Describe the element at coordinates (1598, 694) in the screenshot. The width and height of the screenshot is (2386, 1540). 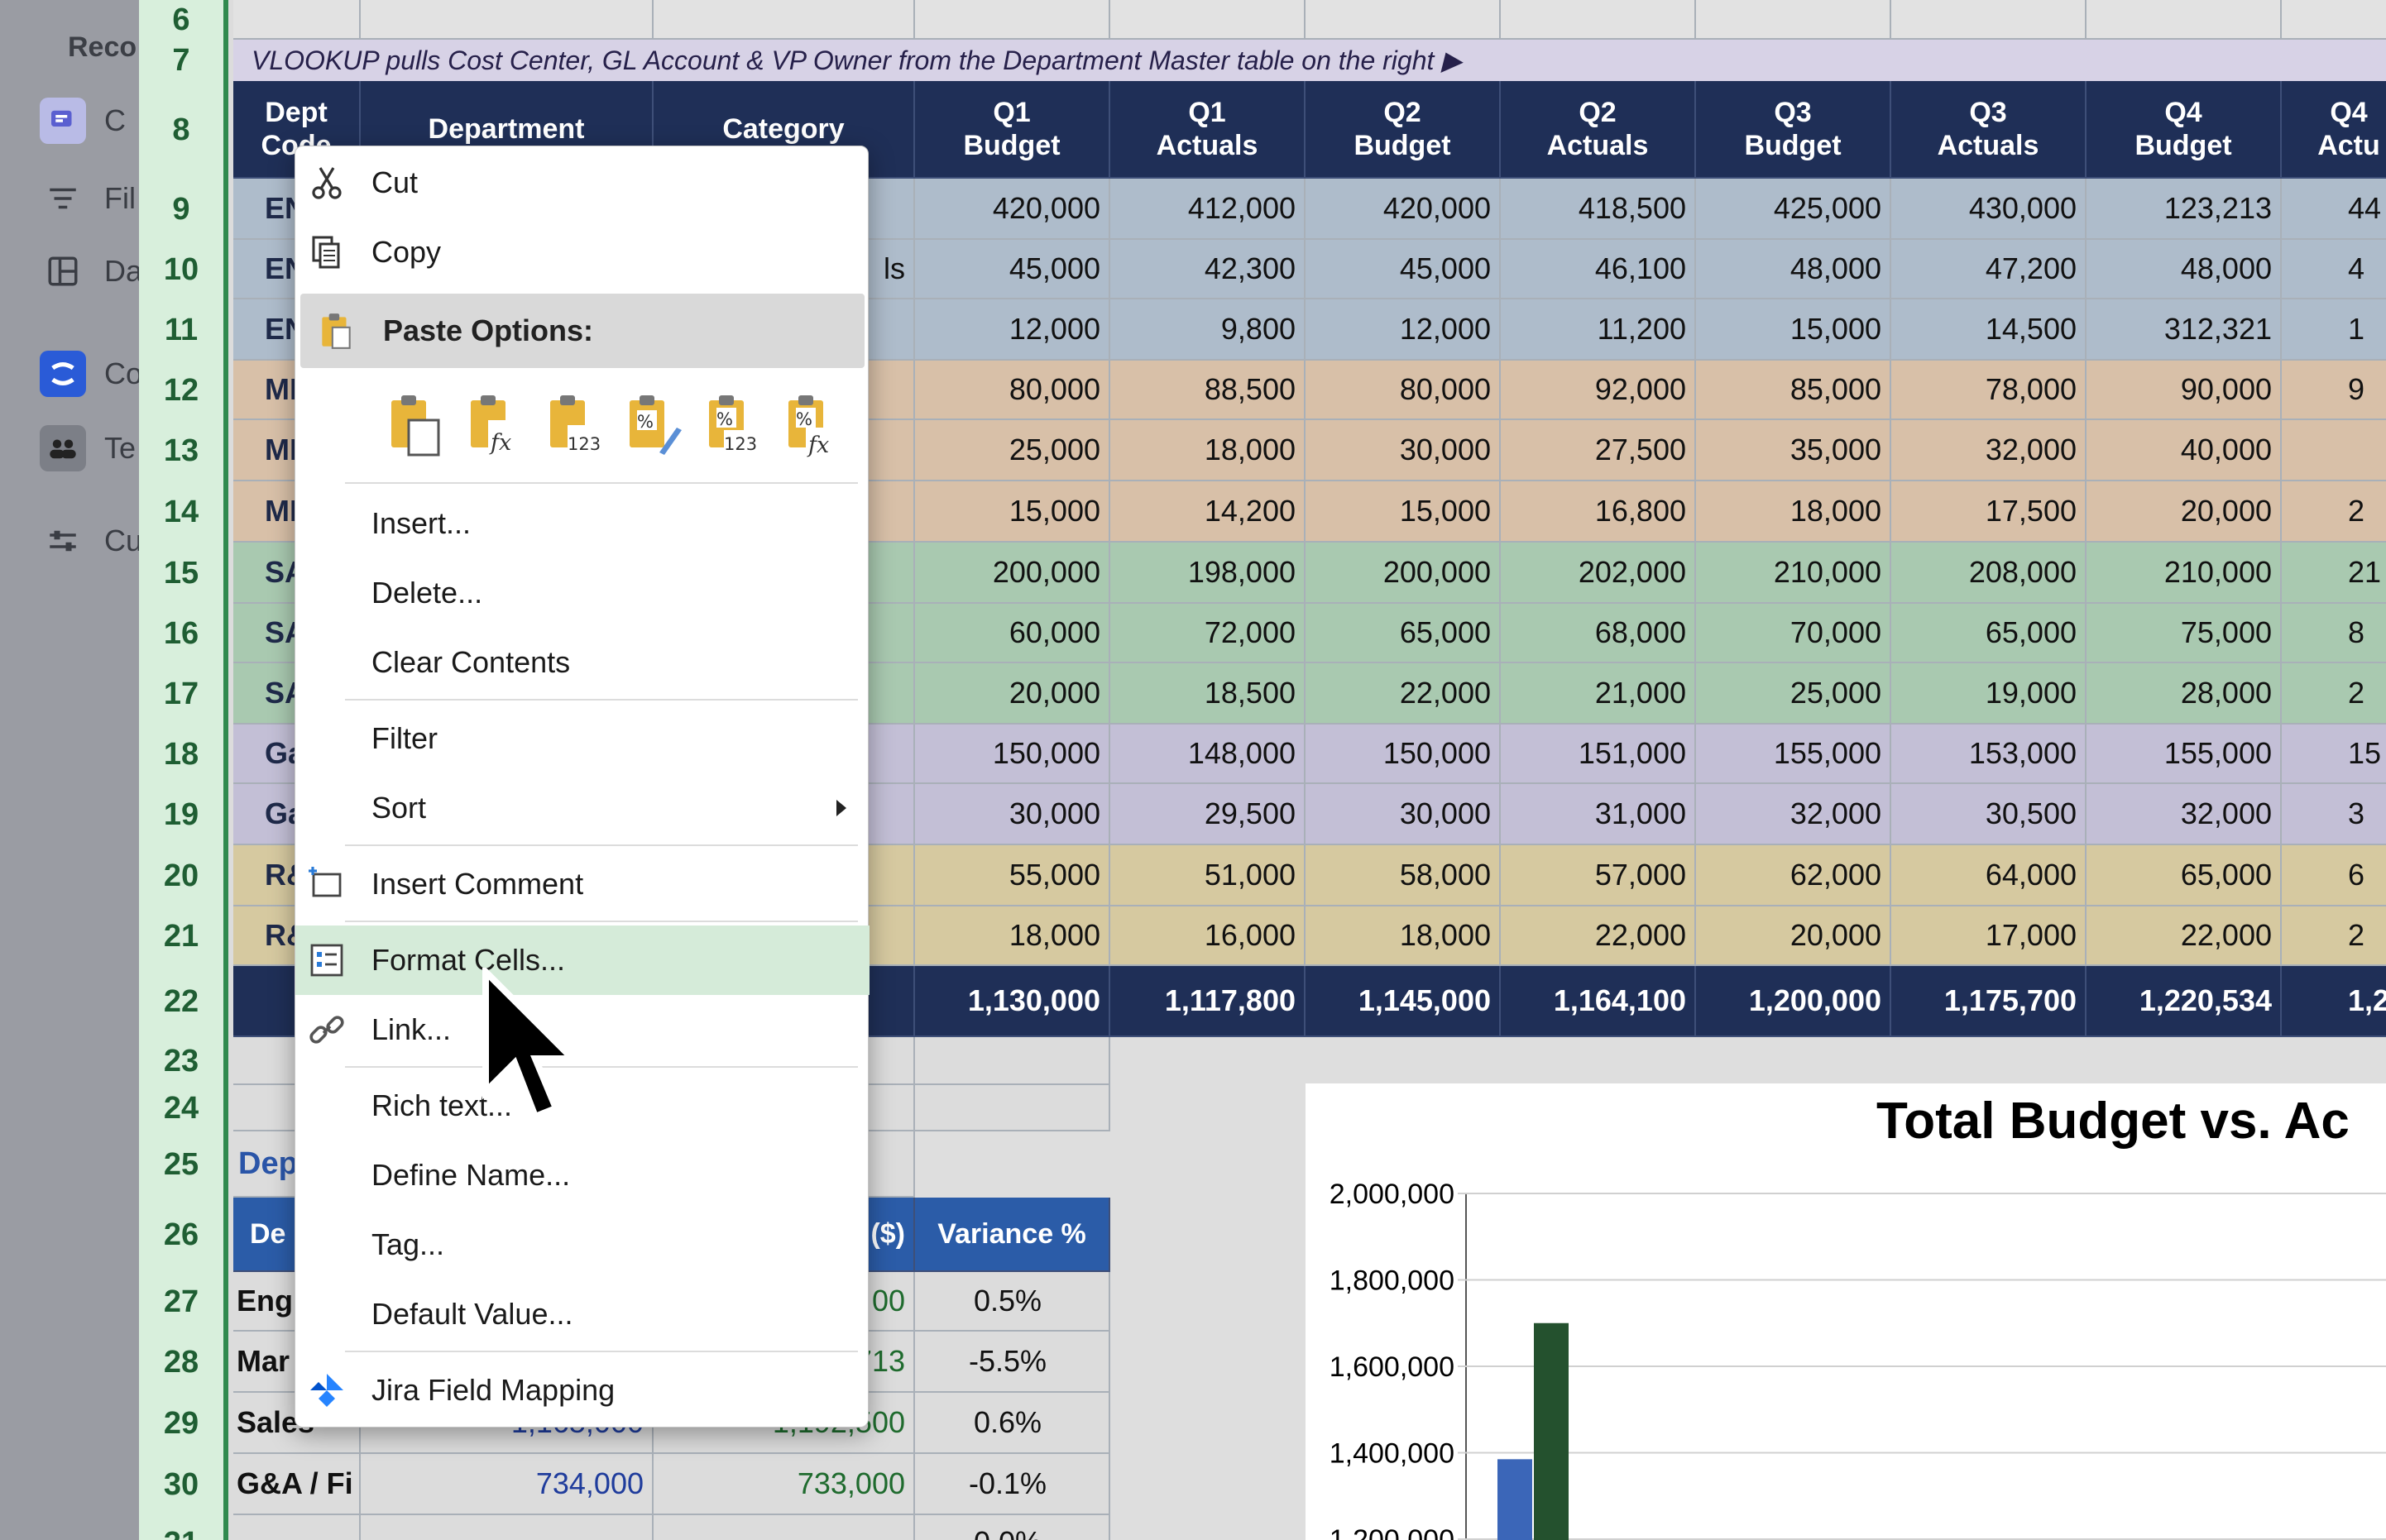
I see `value-cell: 21,000` at that location.